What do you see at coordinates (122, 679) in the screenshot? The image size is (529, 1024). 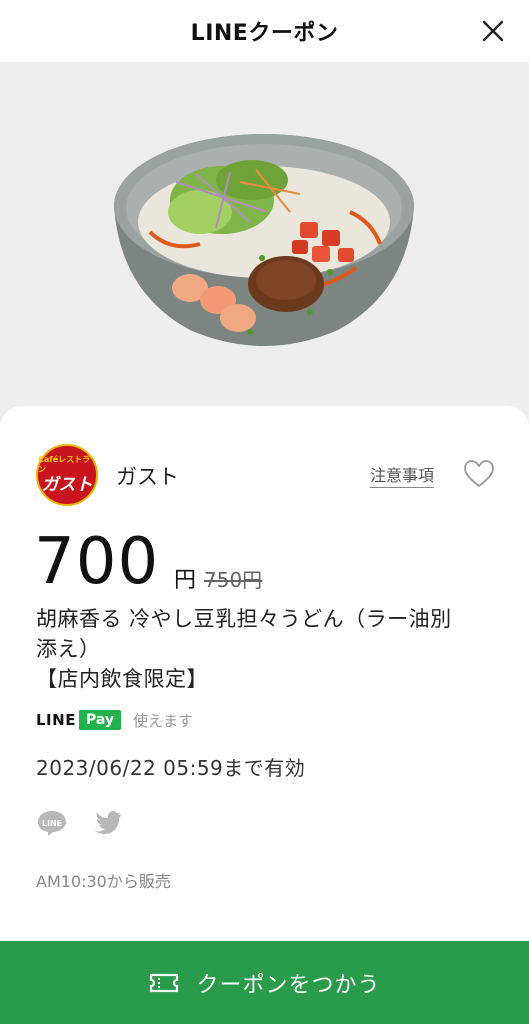 I see `title-line-3: 【店内飲食限定】` at bounding box center [122, 679].